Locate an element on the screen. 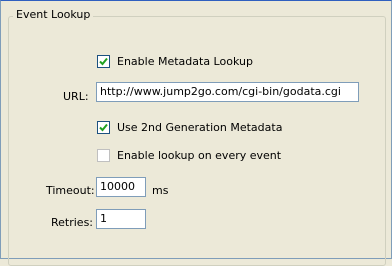 The image size is (392, 266). retries-input: 1 is located at coordinates (121, 219).